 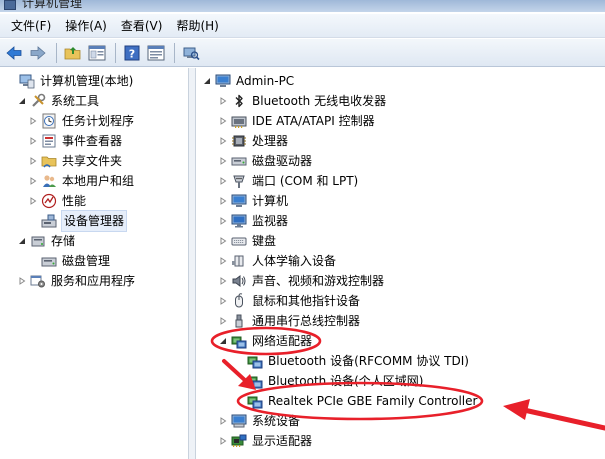 What do you see at coordinates (76, 281) in the screenshot?
I see `console-tree-item-10: 服务和应用程序` at bounding box center [76, 281].